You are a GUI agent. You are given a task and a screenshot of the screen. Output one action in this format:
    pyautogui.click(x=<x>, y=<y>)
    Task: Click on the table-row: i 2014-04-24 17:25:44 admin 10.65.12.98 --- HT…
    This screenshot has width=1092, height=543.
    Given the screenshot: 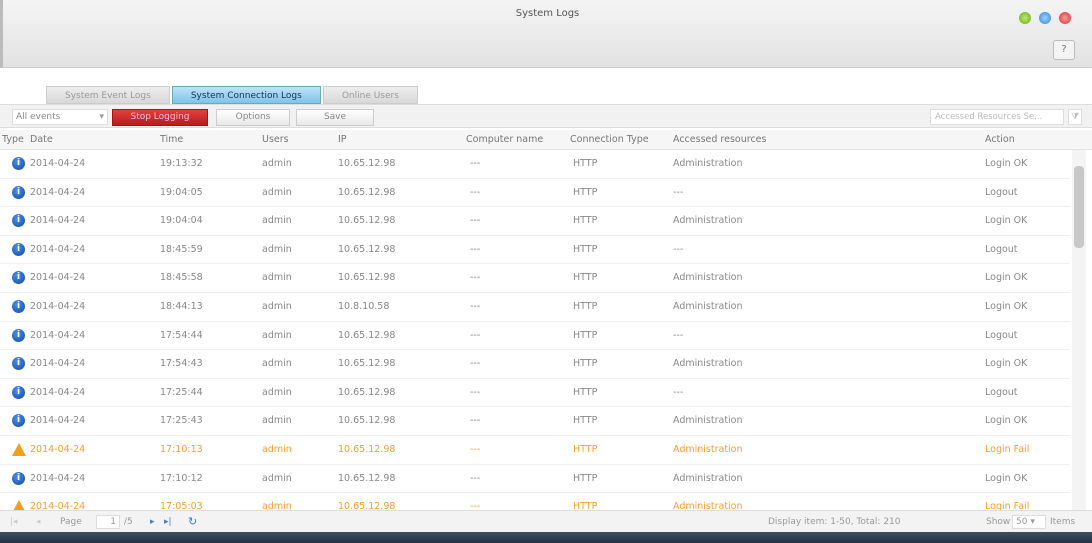 What is the action you would take?
    pyautogui.click(x=535, y=393)
    